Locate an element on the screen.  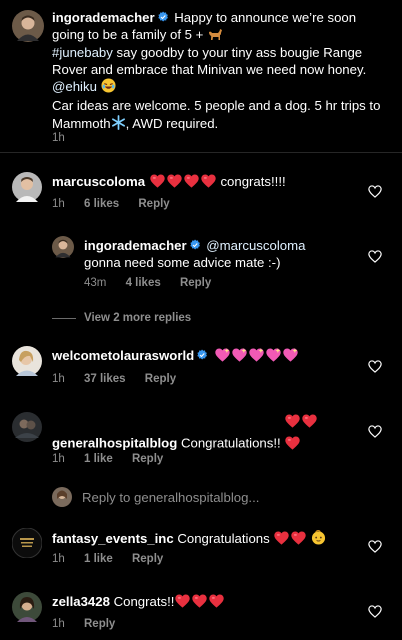
mention-link: @marcuscoloma is located at coordinates (255, 245).